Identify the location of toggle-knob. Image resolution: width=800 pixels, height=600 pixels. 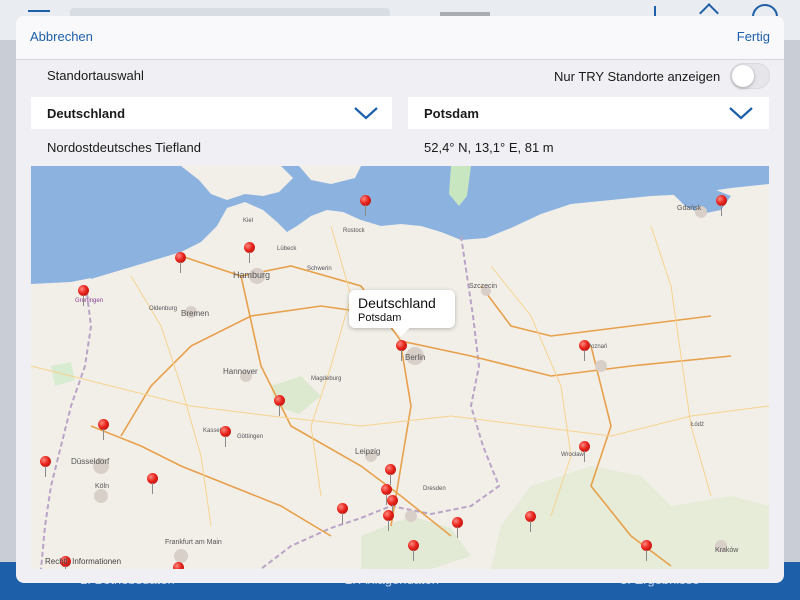
(743, 76).